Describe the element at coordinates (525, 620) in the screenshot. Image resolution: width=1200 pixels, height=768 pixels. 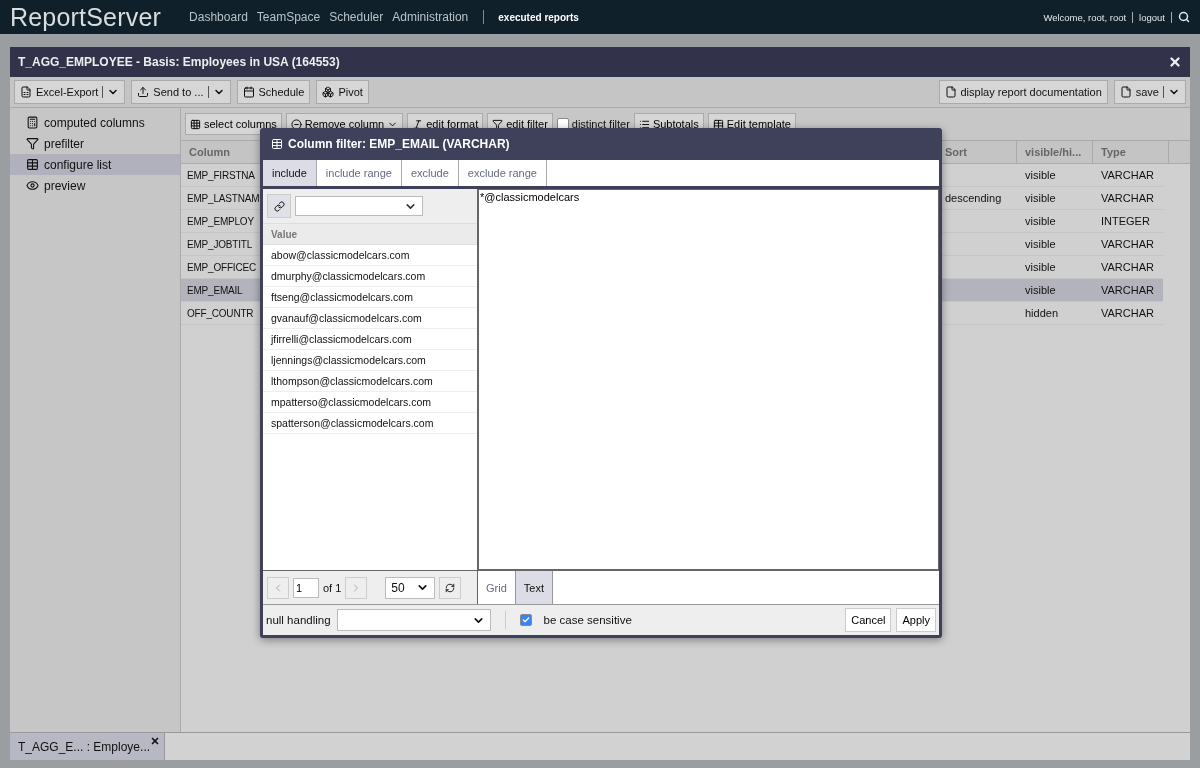
I see `checkbox` at that location.